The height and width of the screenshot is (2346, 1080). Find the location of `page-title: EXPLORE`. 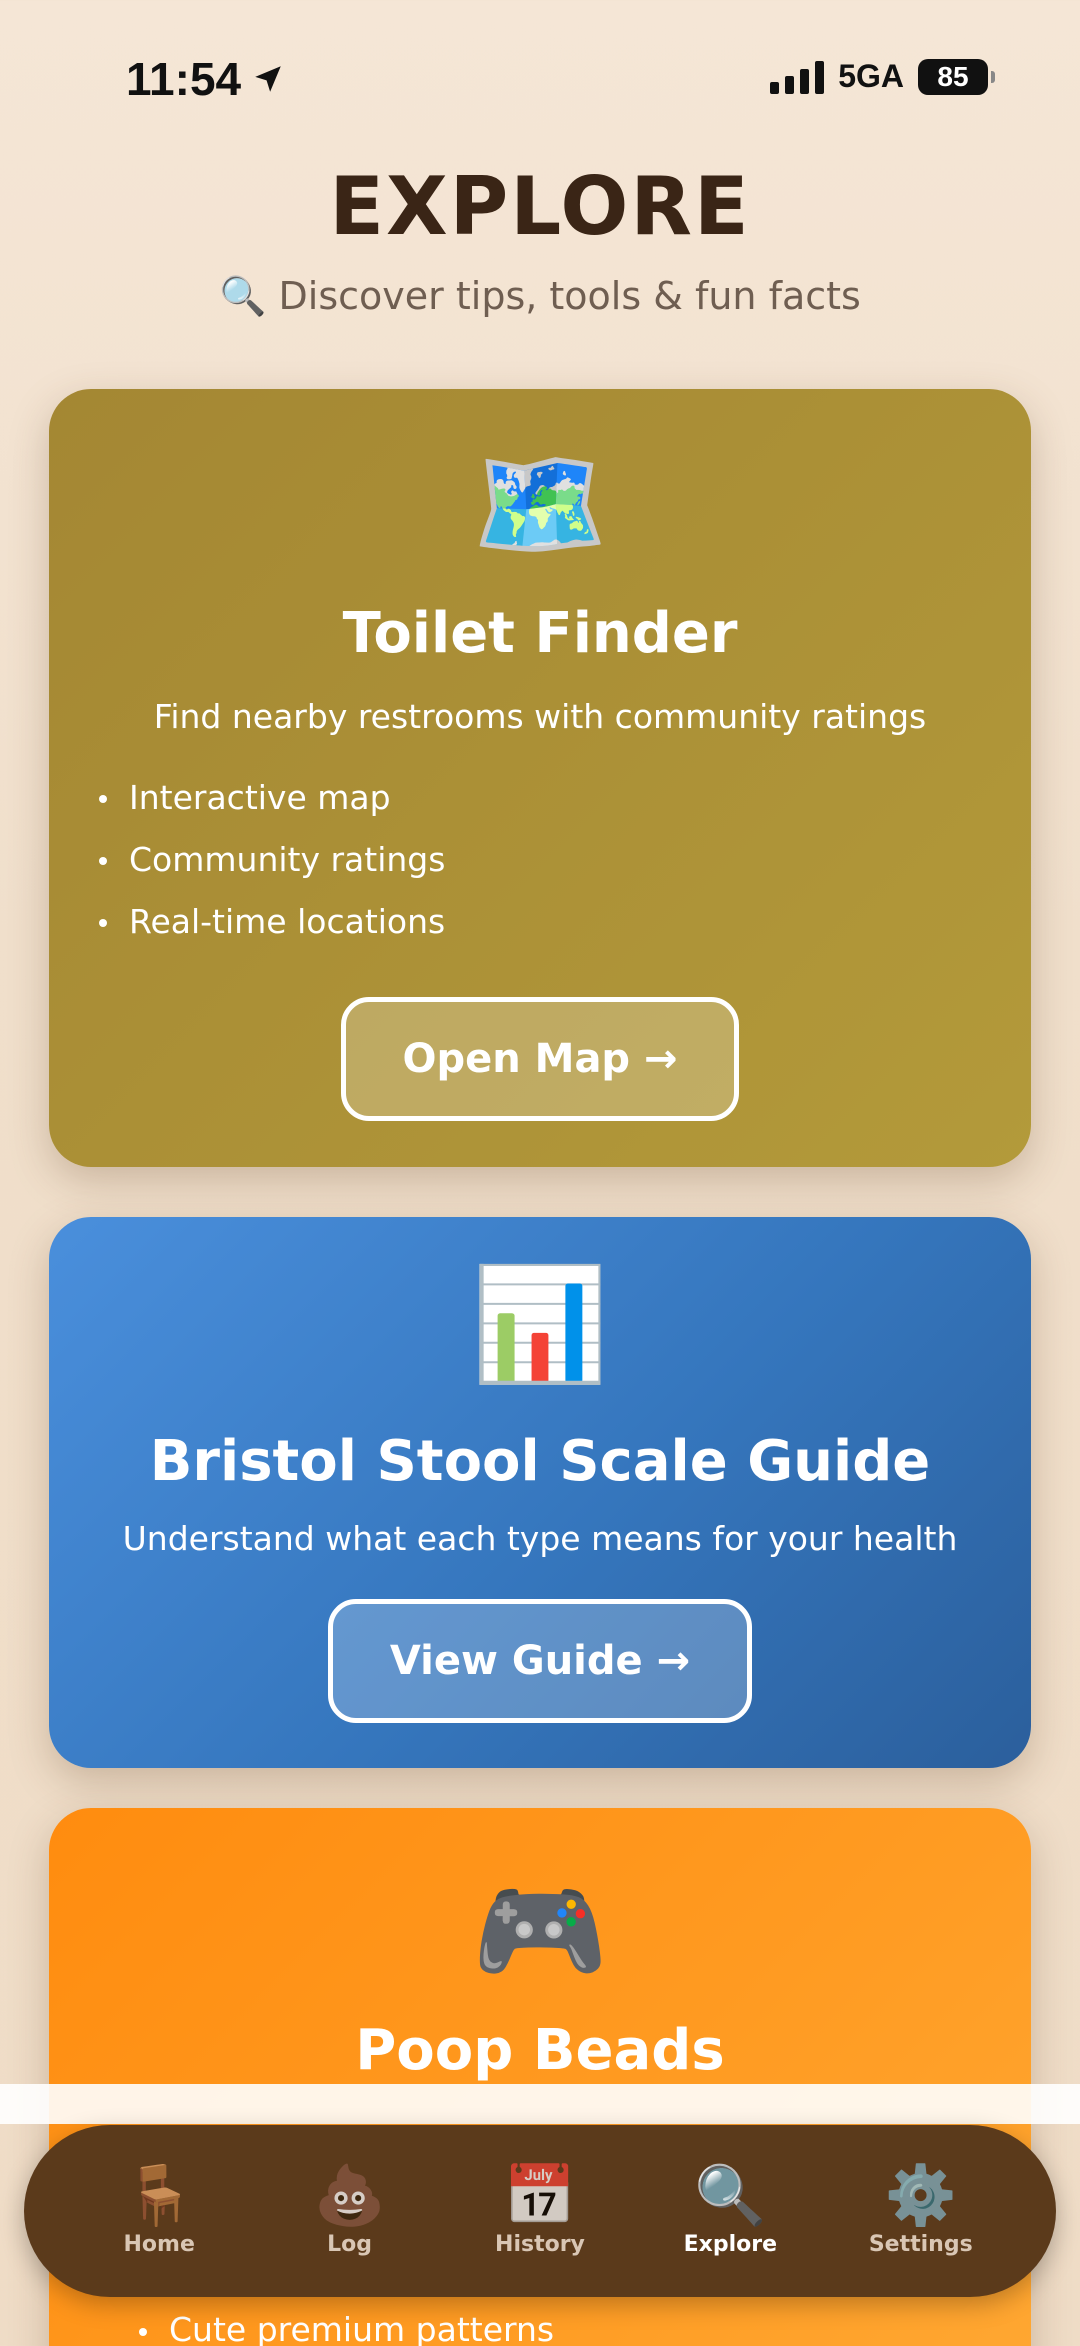

page-title: EXPLORE is located at coordinates (540, 206).